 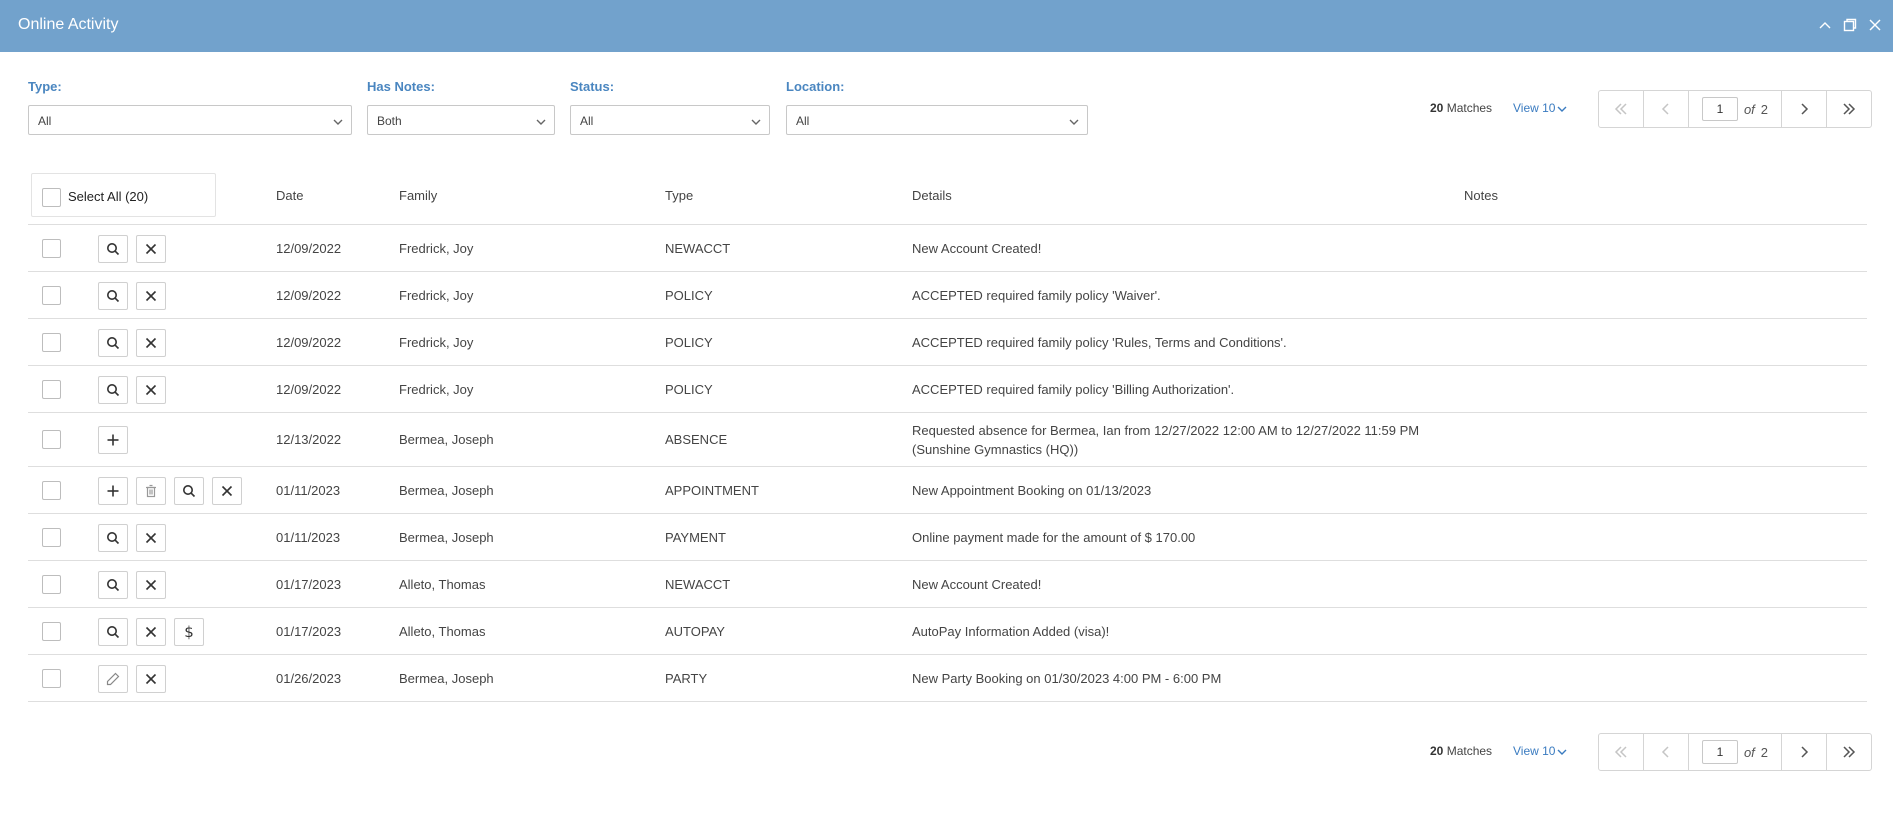 I want to click on column-header-family: Family, so click(x=418, y=195).